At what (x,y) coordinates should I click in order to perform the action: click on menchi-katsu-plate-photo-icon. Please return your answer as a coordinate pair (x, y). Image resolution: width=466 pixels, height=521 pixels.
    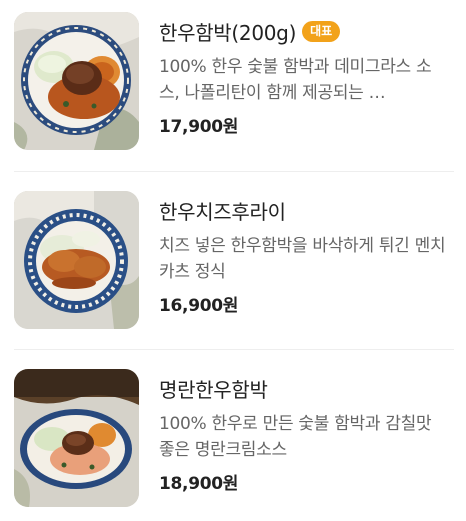
    Looking at the image, I should click on (76, 260).